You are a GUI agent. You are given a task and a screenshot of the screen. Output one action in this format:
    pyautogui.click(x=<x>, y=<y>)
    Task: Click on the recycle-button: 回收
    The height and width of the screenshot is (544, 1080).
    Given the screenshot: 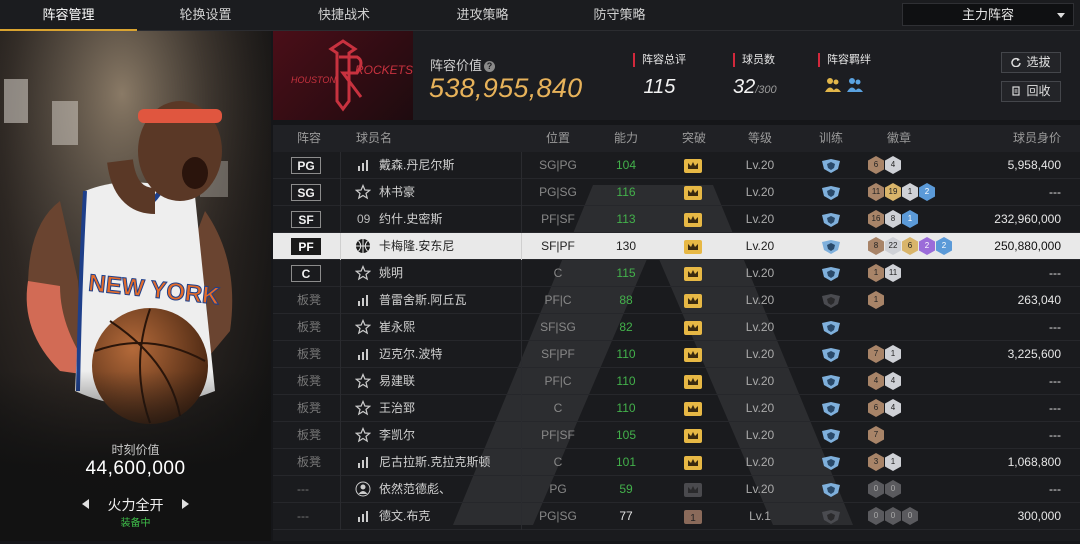 What is the action you would take?
    pyautogui.click(x=1031, y=91)
    